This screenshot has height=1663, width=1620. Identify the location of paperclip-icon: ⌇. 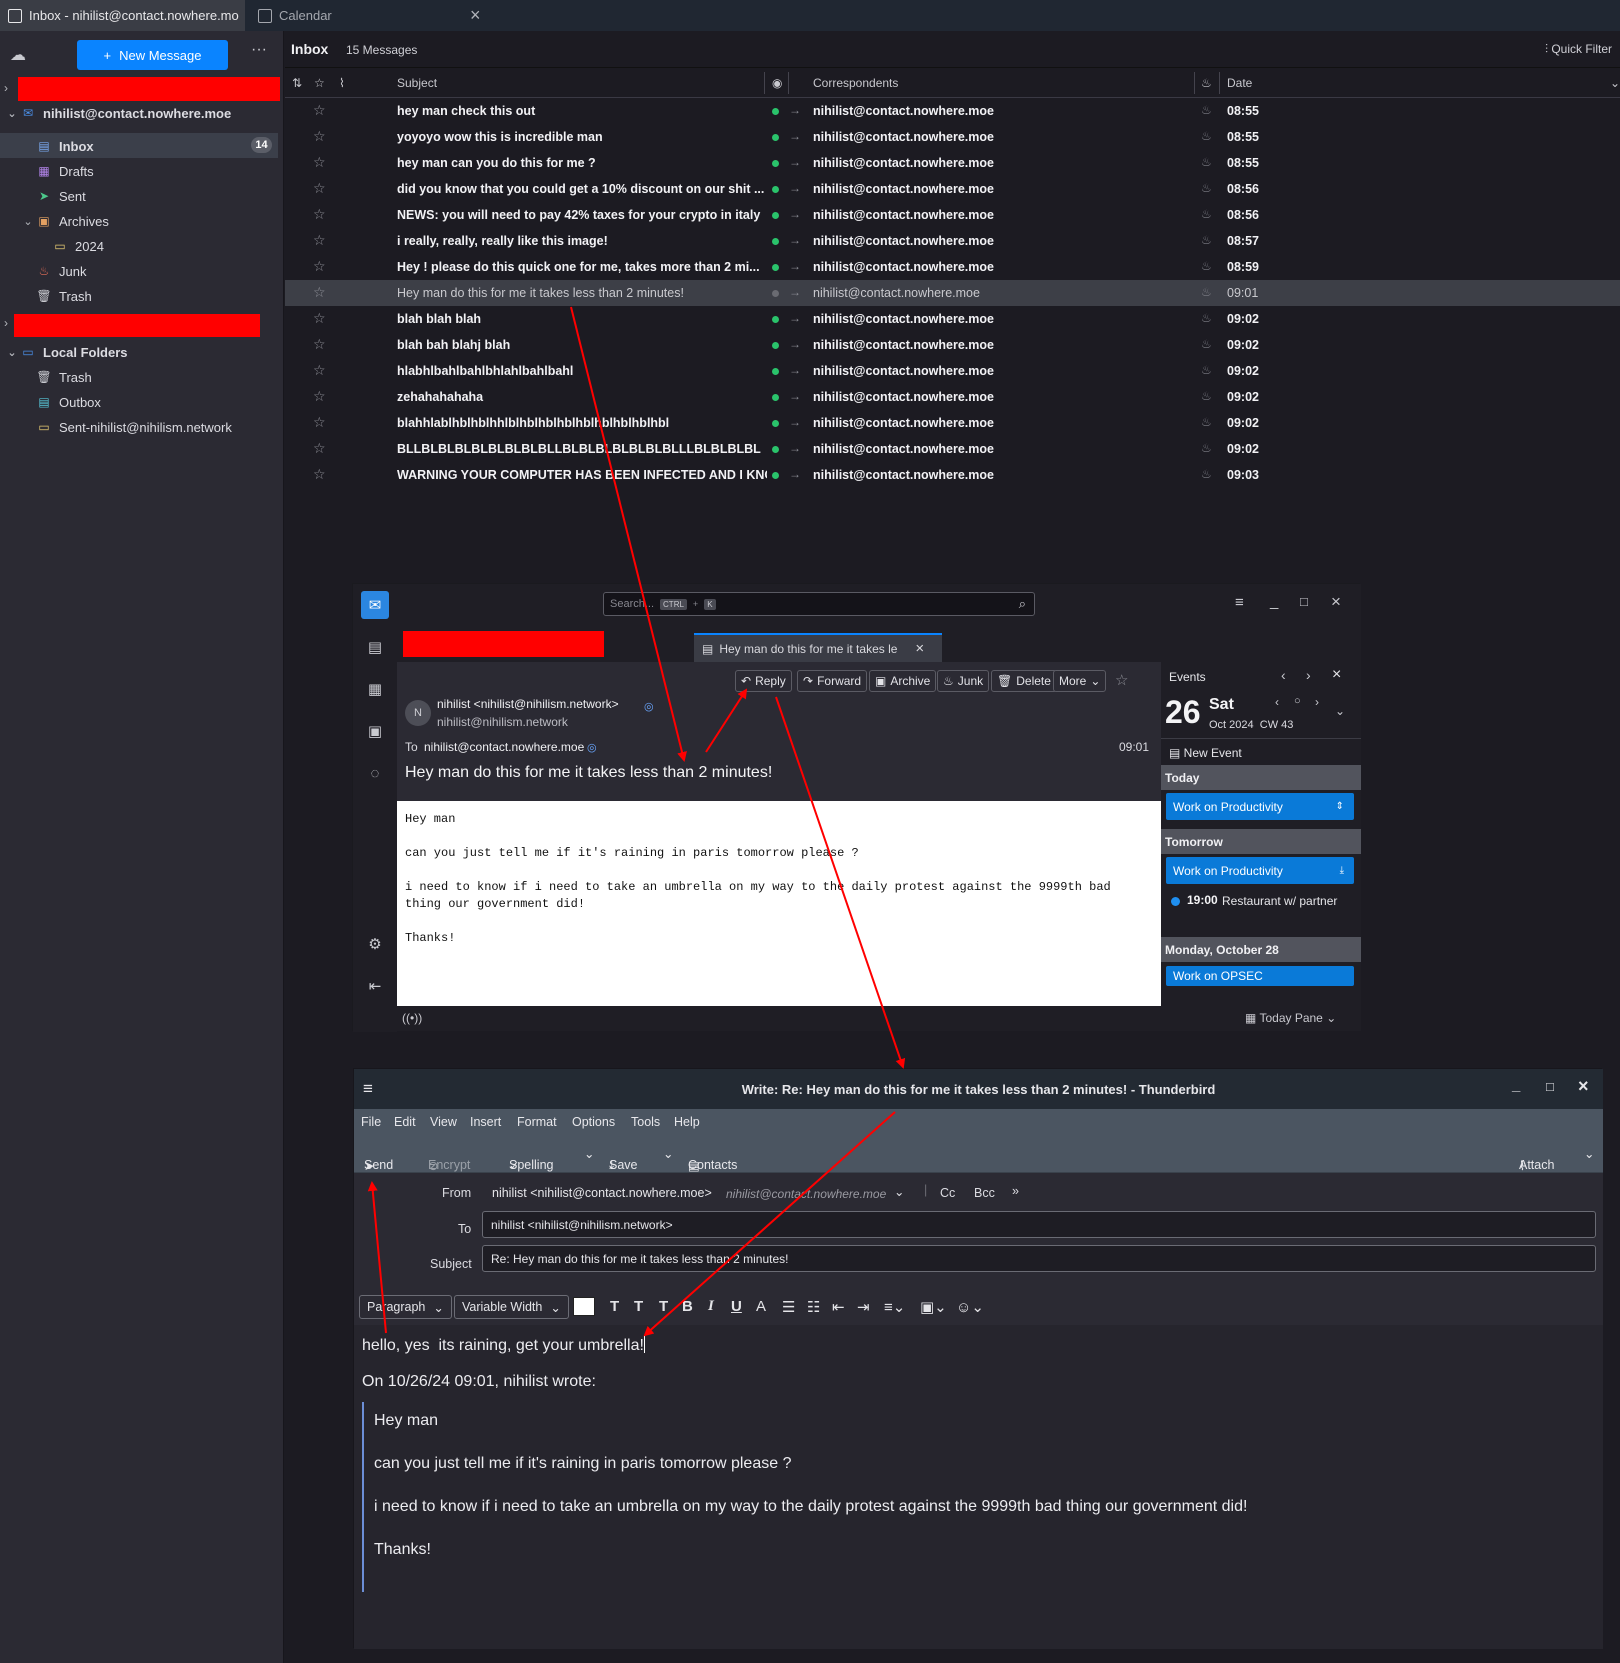
(342, 83).